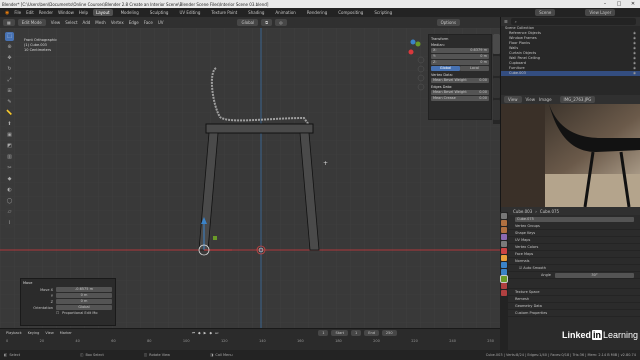  I want to click on crease-field: Mean Crease 0.00, so click(460, 98).